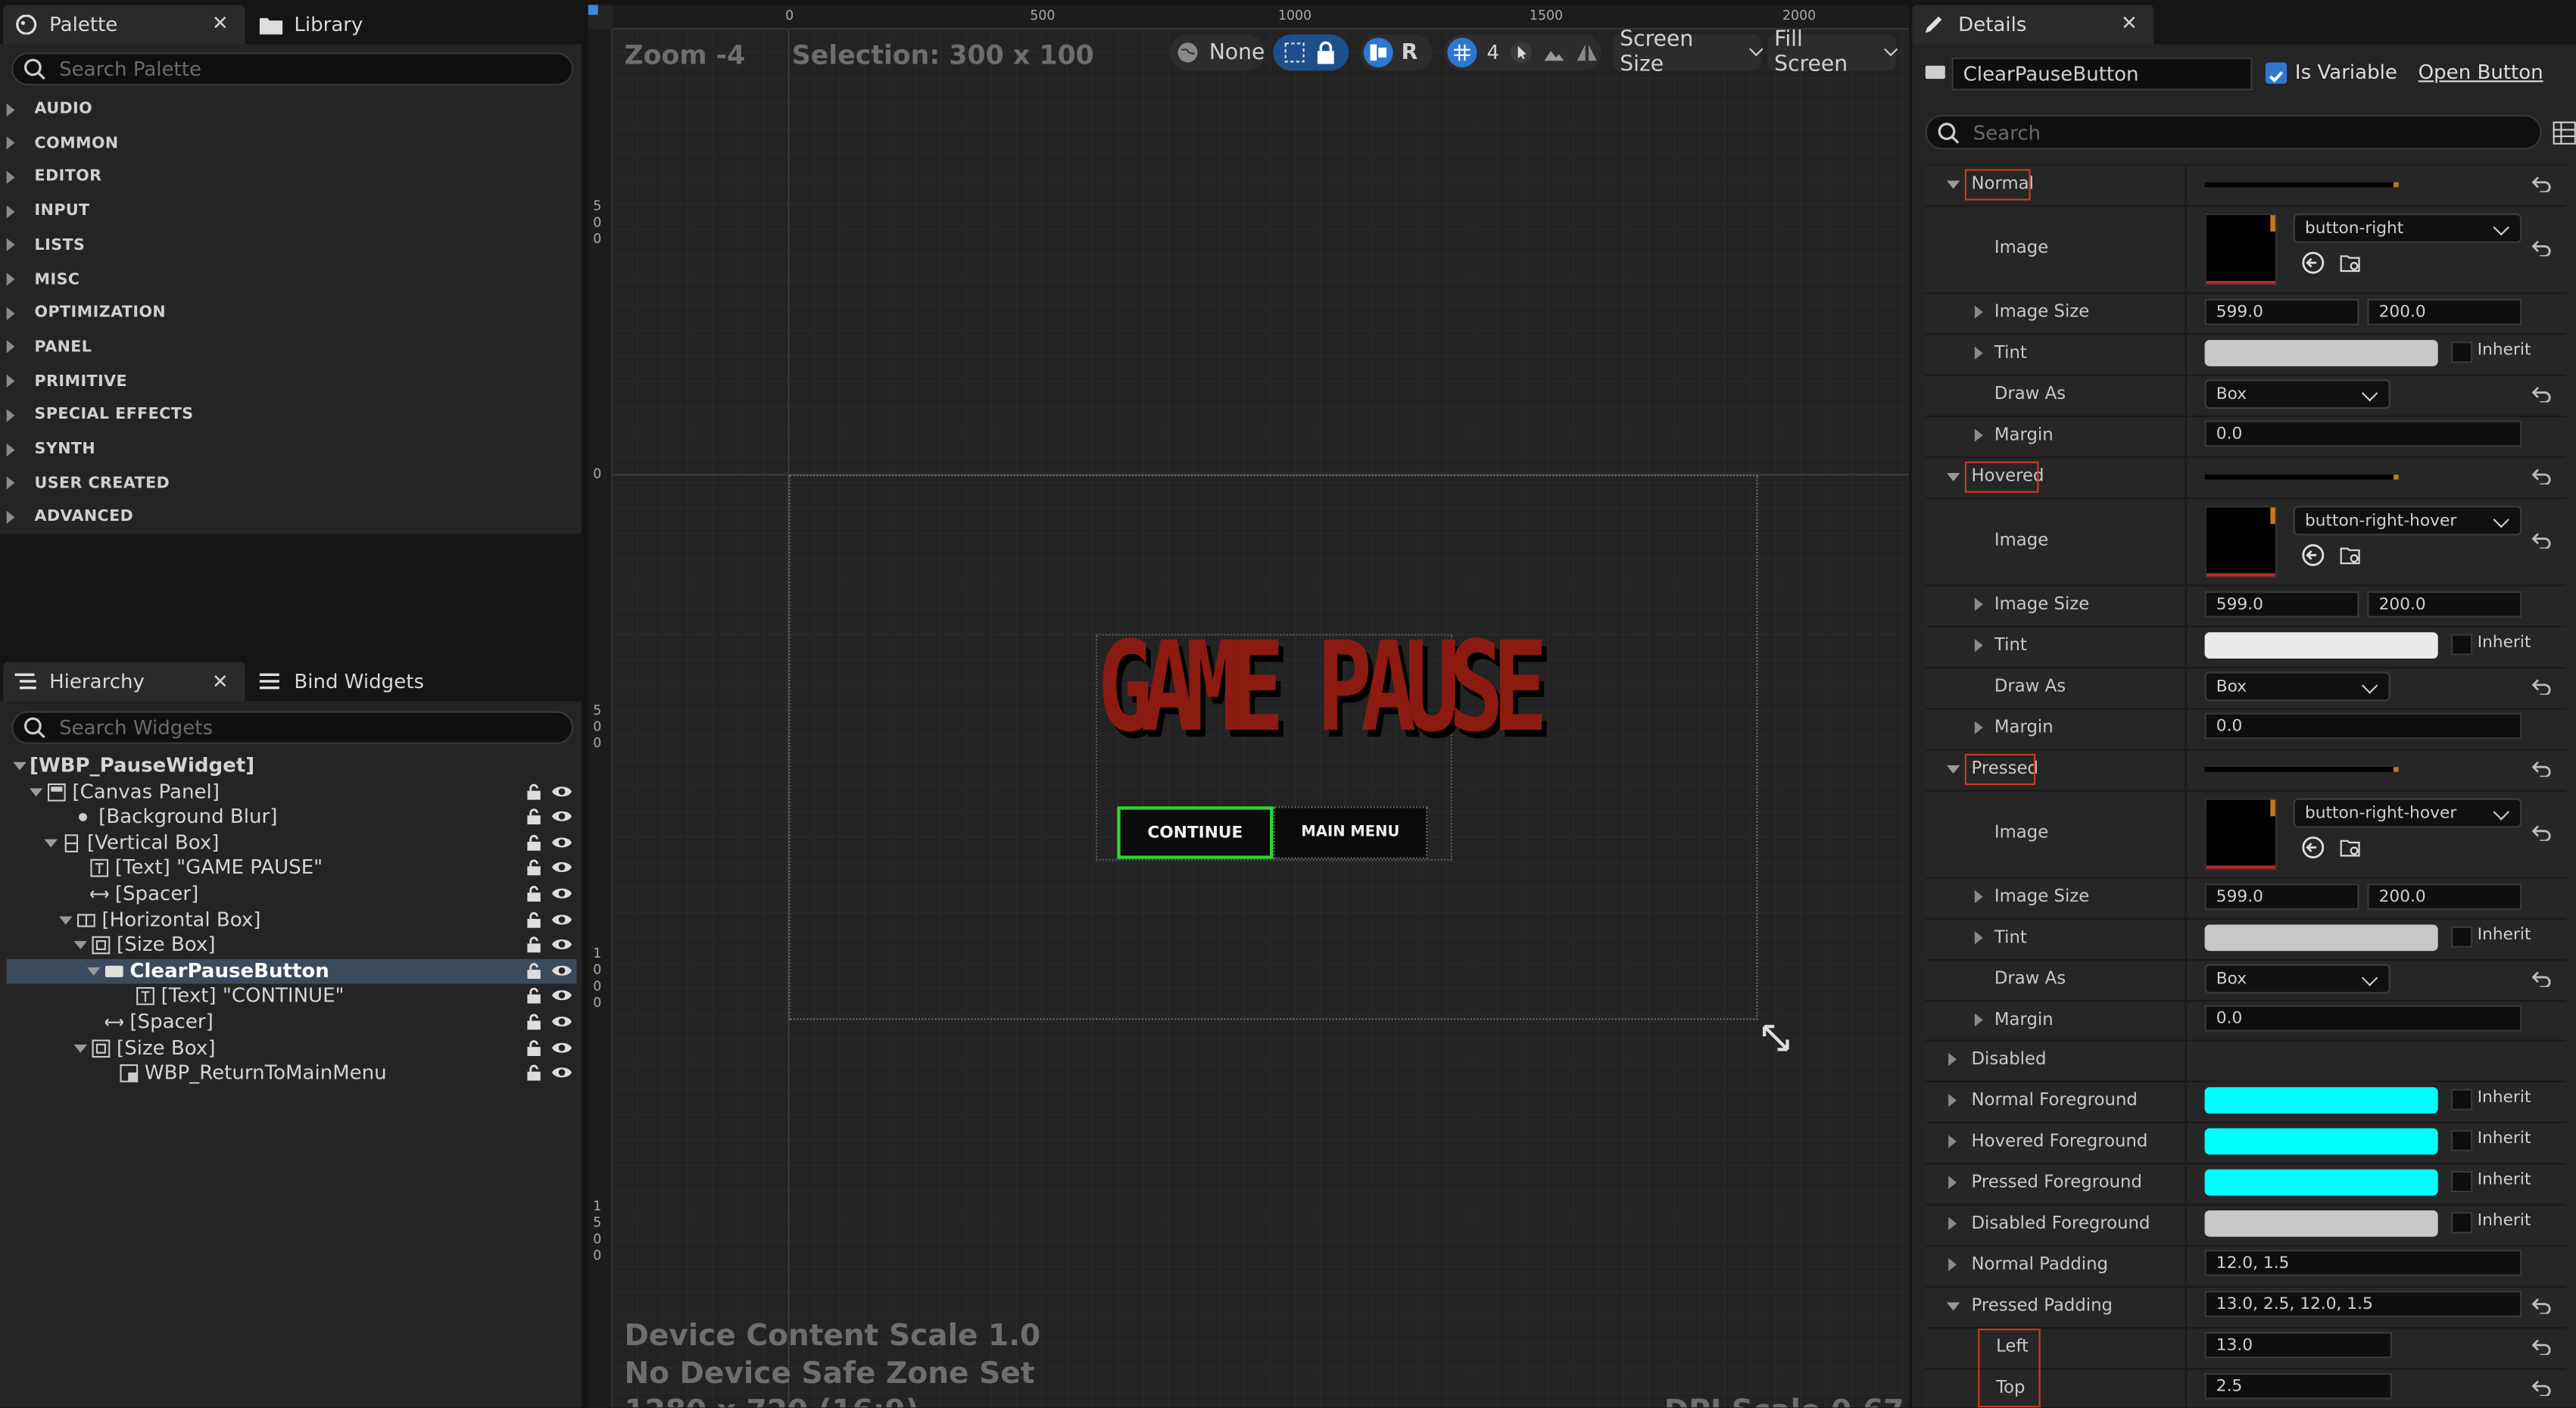  Describe the element at coordinates (1523, 52) in the screenshot. I see `grid-snap-group: 4` at that location.